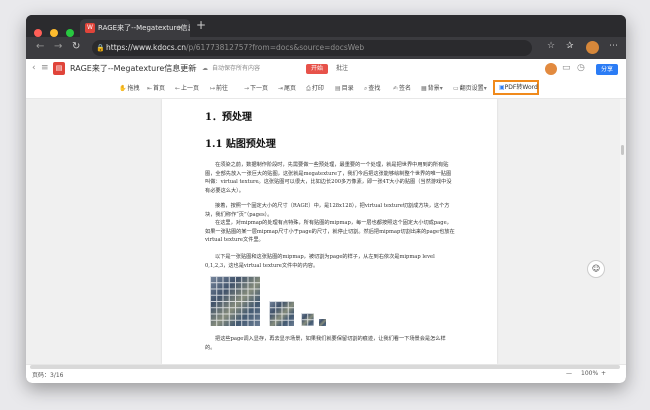 The width and height of the screenshot is (650, 410). Describe the element at coordinates (566, 68) in the screenshot. I see `present-icon: ▭` at that location.